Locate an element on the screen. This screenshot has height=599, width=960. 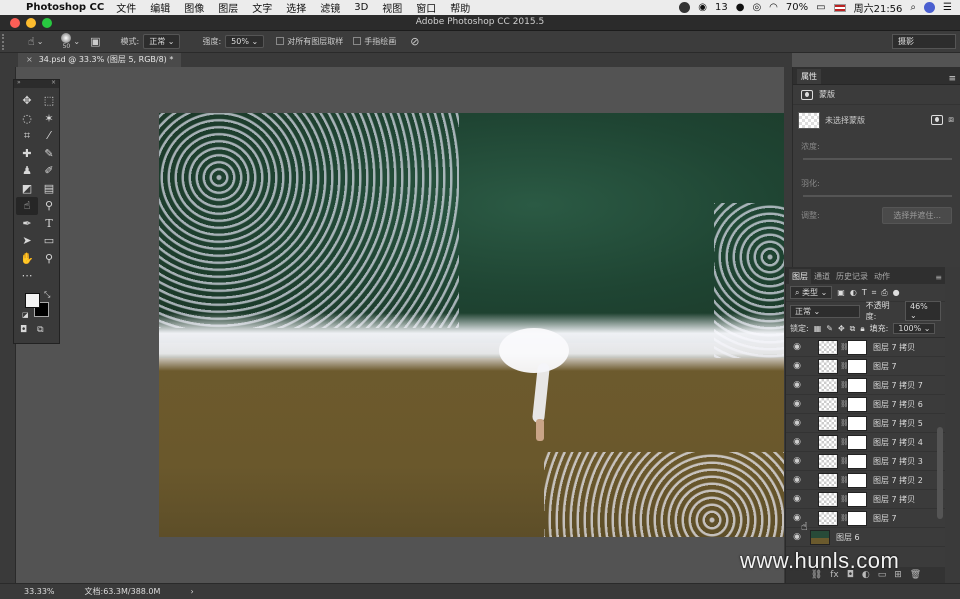
brush-panel-toggle-icon: ▣ is located at coordinates (95, 41).